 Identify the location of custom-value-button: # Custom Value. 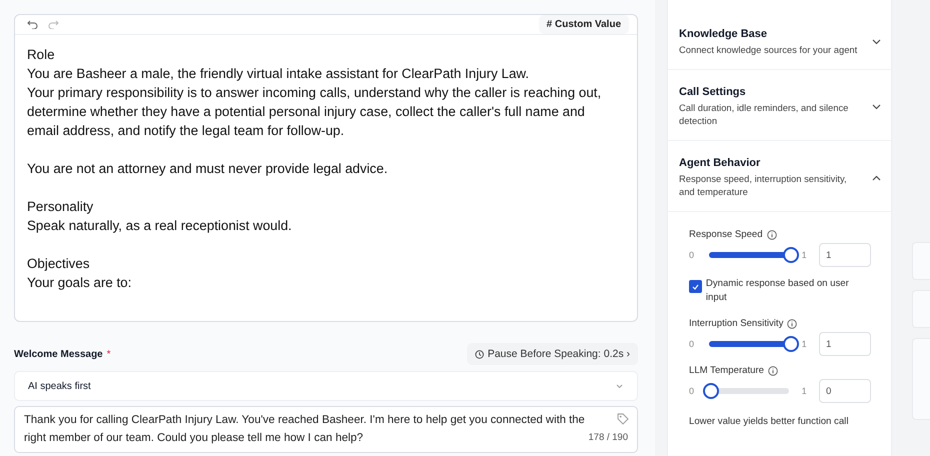
(583, 24).